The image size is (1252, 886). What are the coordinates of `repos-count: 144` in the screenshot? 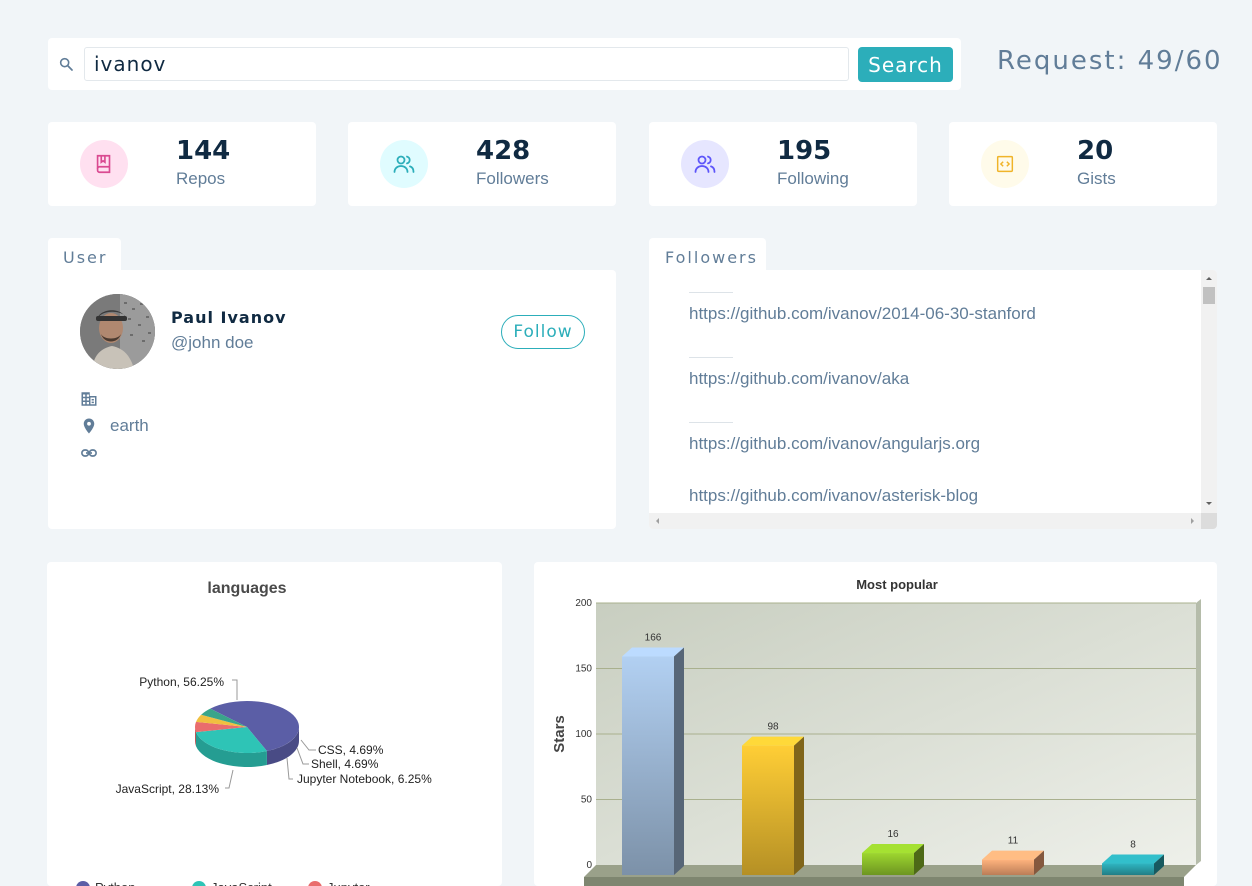 It's located at (203, 151).